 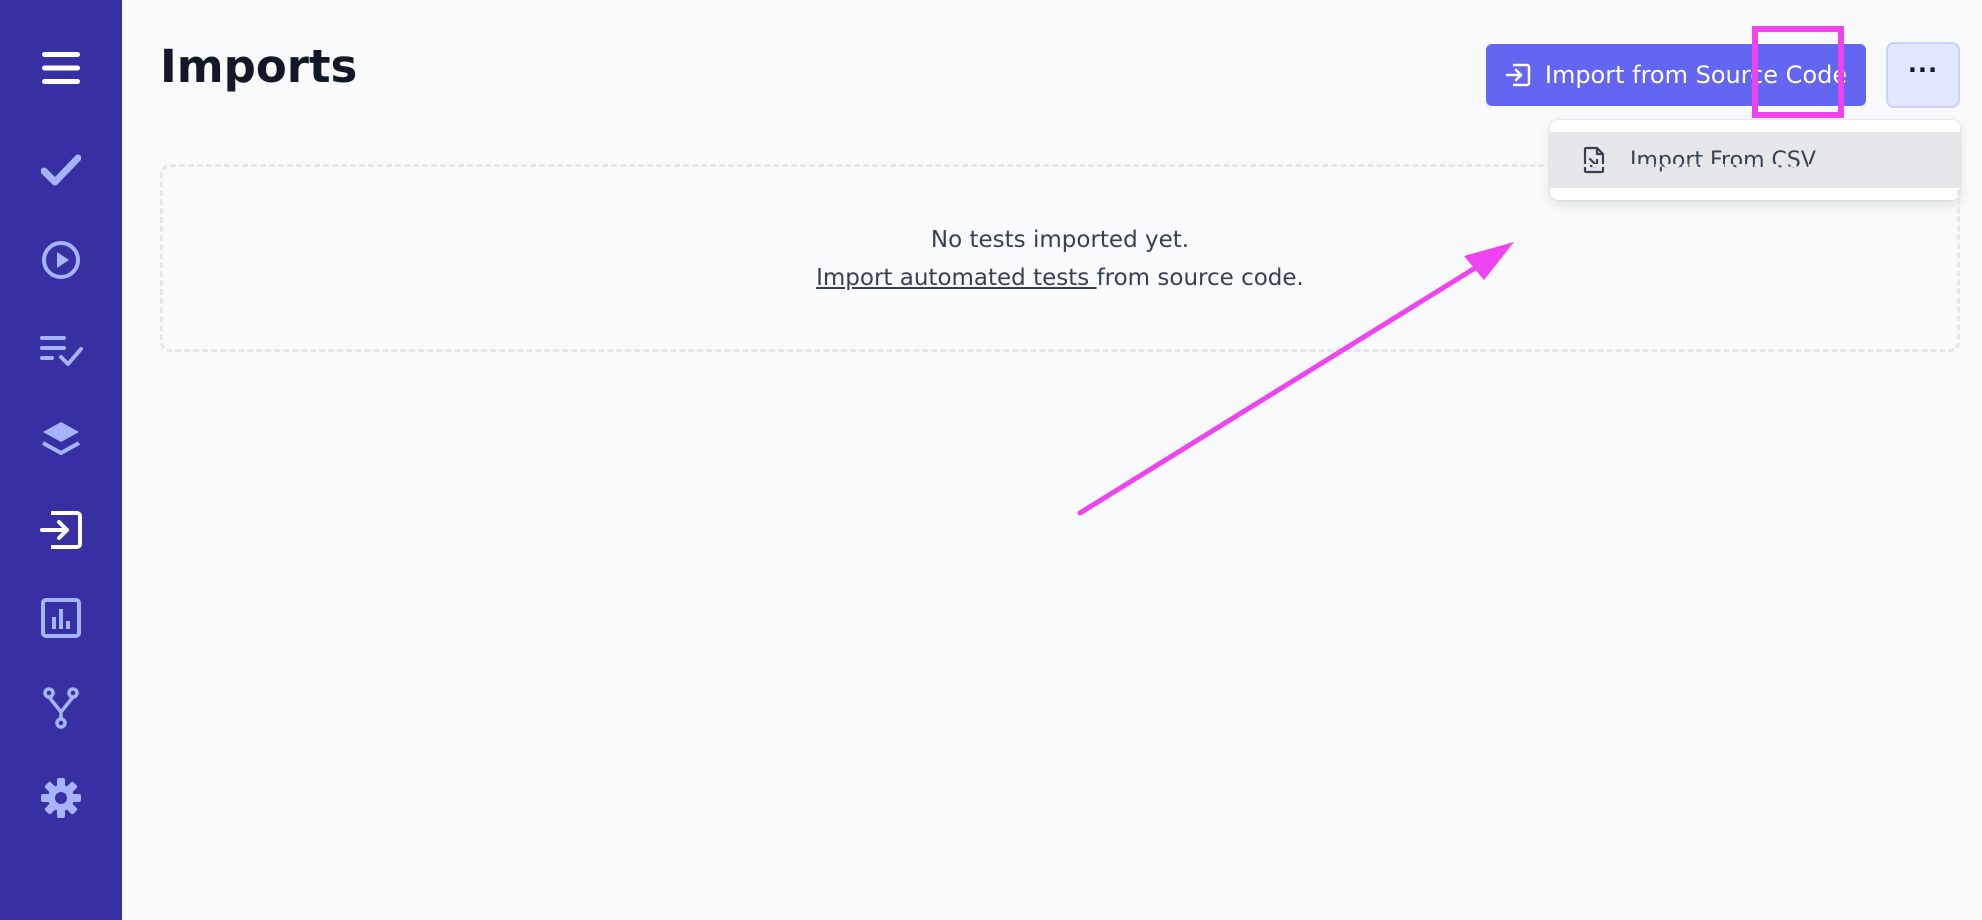 I want to click on sidebar-item-imports, so click(x=61, y=530).